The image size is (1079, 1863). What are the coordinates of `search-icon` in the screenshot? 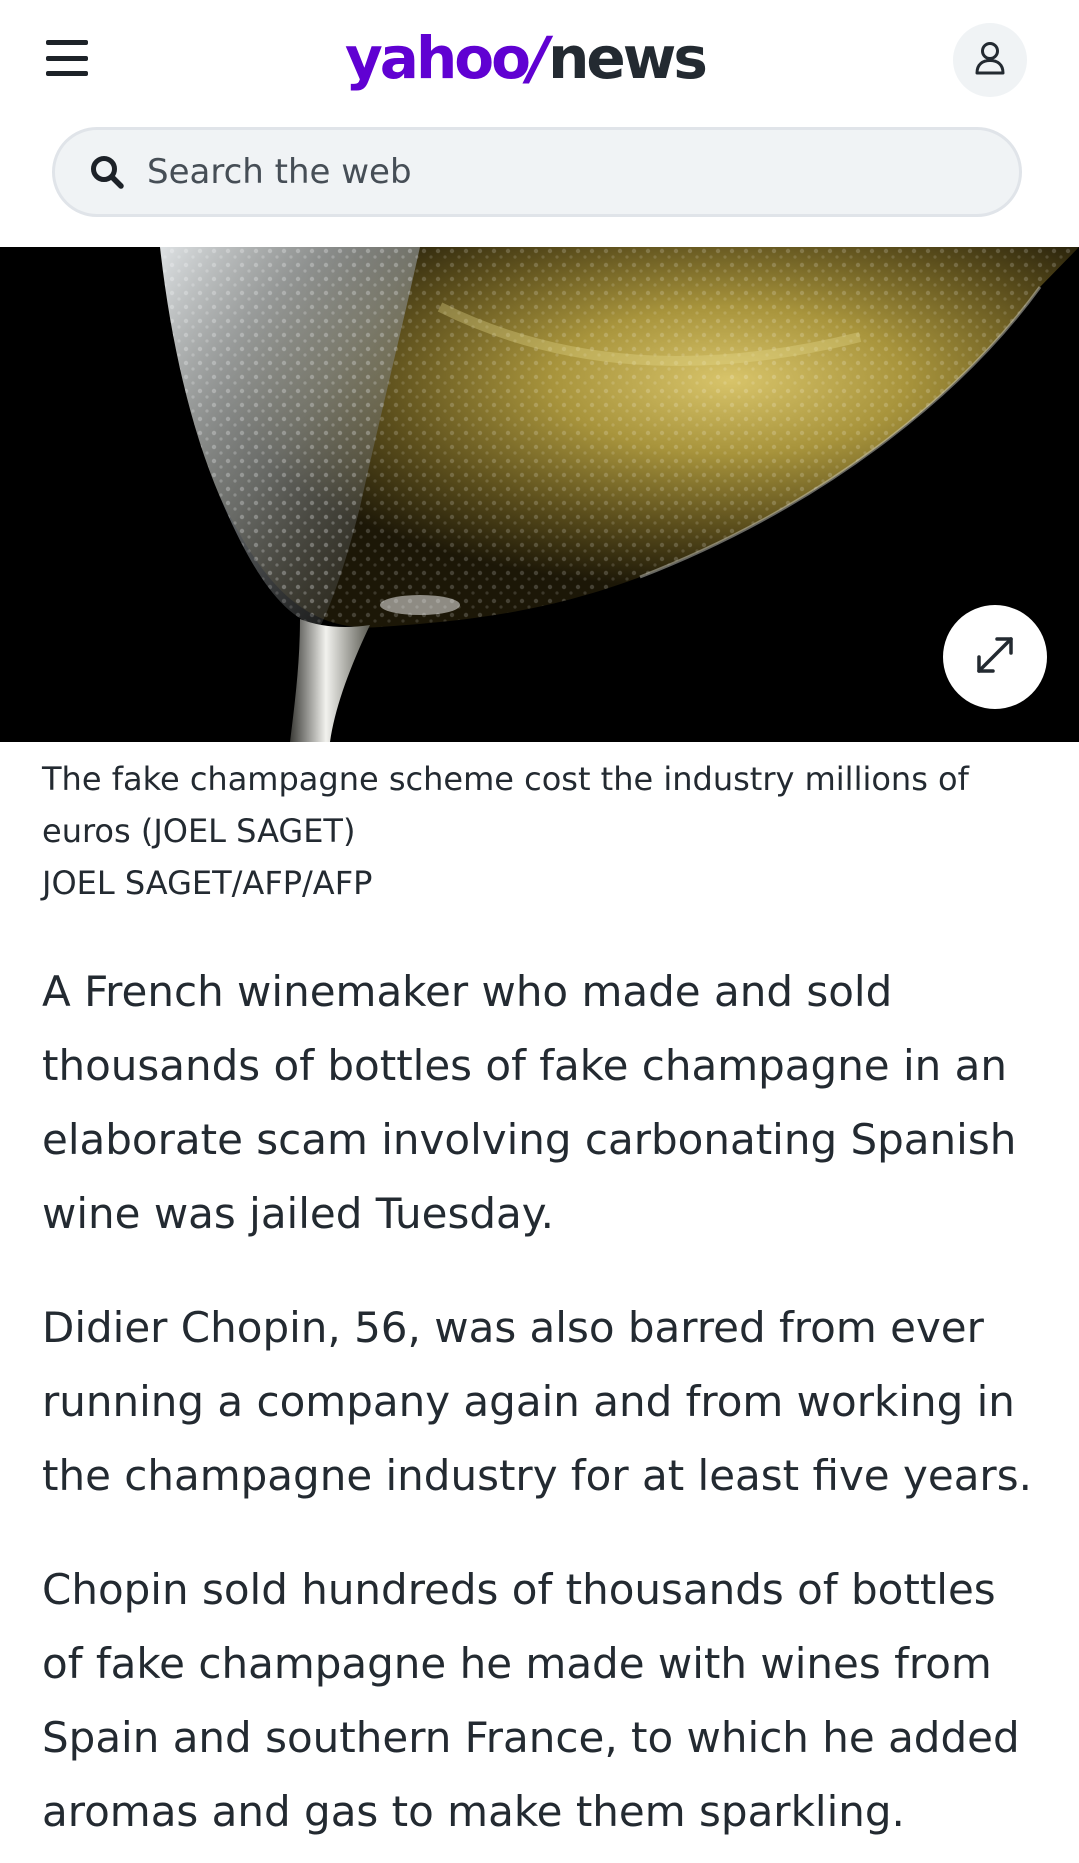 It's located at (107, 172).